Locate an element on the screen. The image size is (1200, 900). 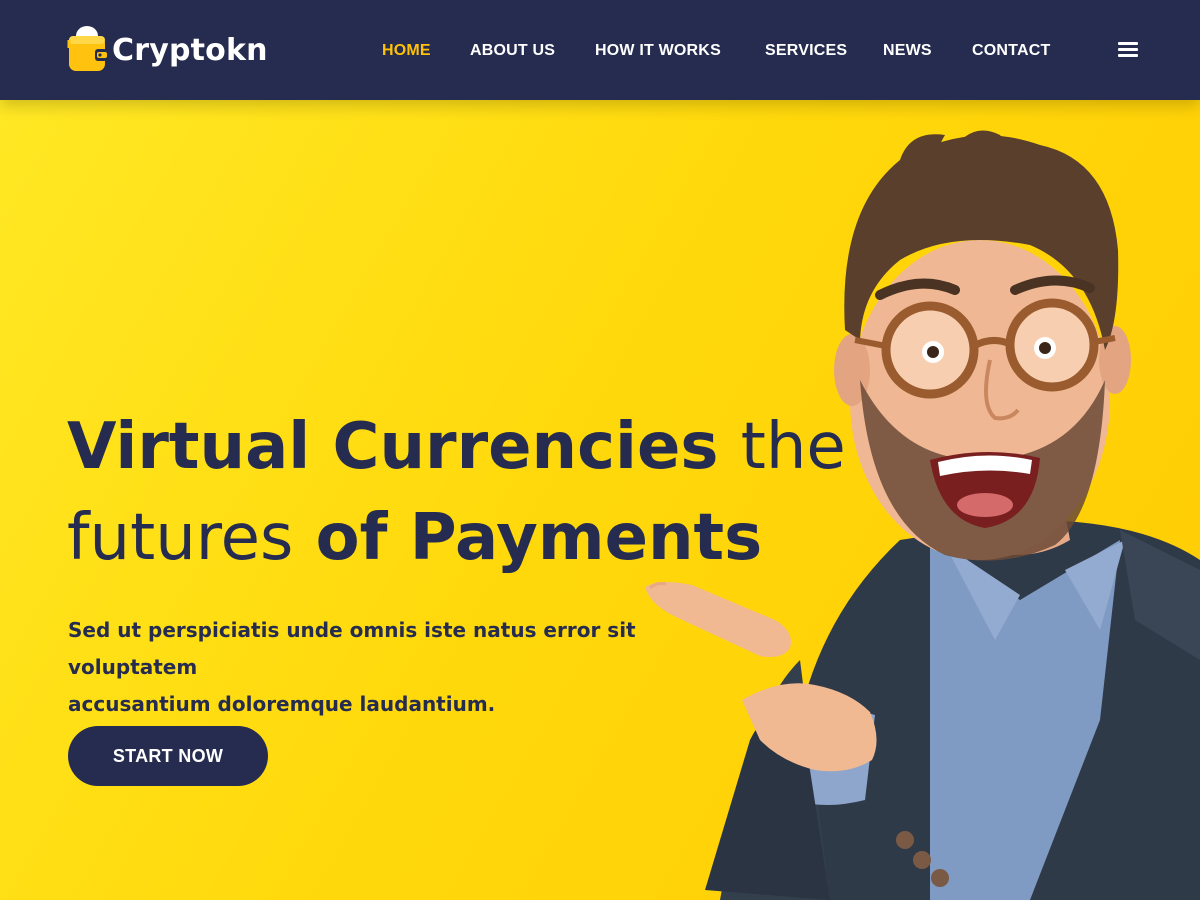
hamburger-menu-icon is located at coordinates (1128, 50).